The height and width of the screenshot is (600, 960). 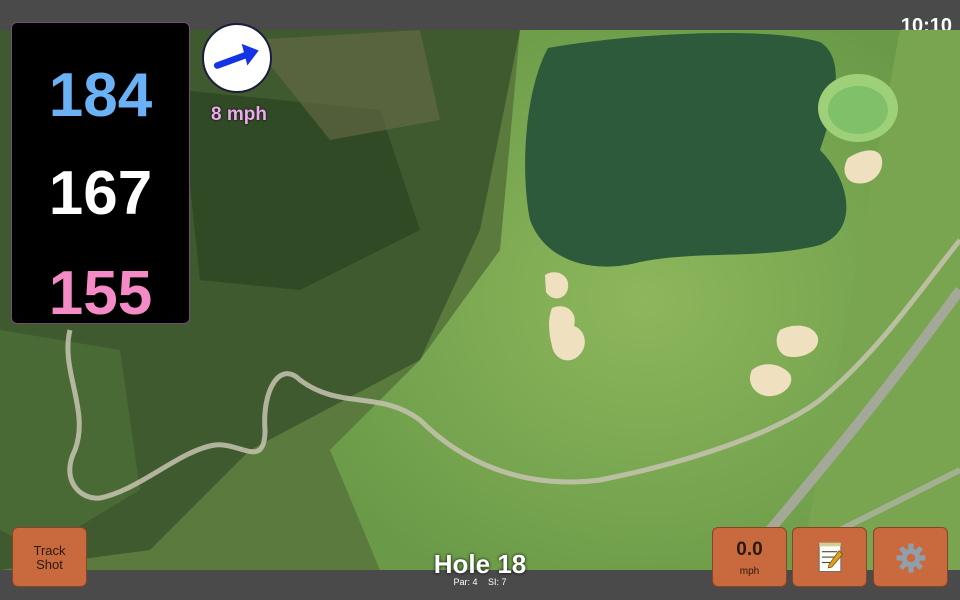 I want to click on hole-stroke-index: SI: 7, so click(x=497, y=582).